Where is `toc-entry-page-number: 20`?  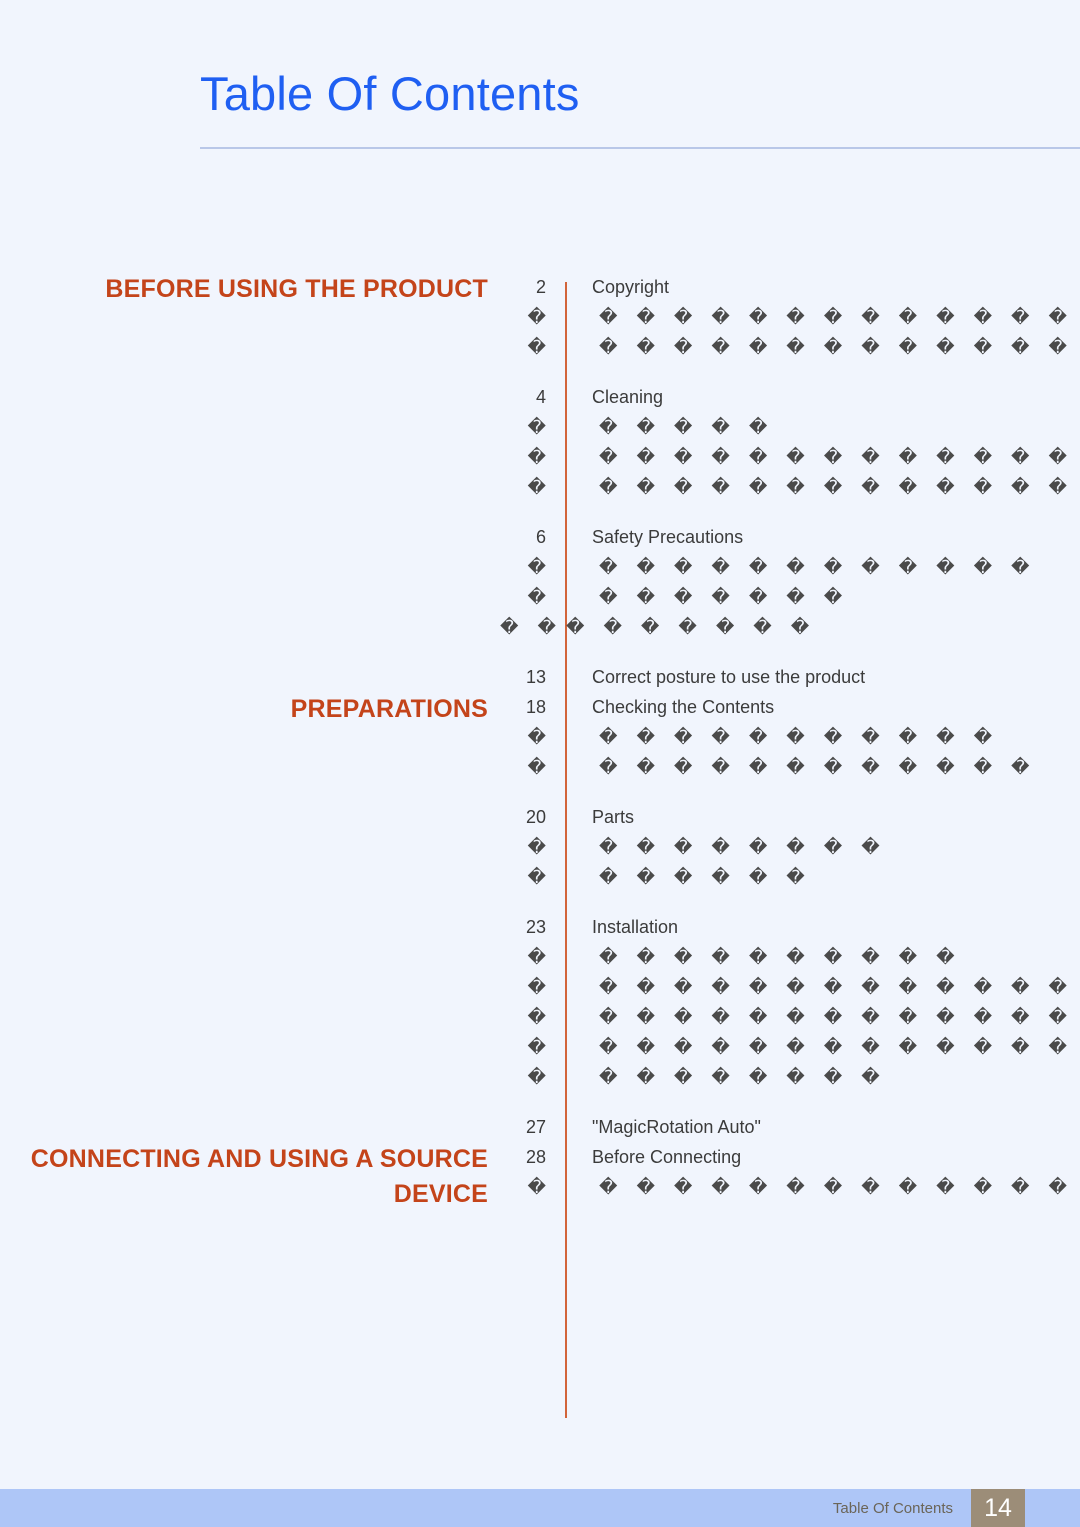
toc-entry-page-number: 20 is located at coordinates (535, 817).